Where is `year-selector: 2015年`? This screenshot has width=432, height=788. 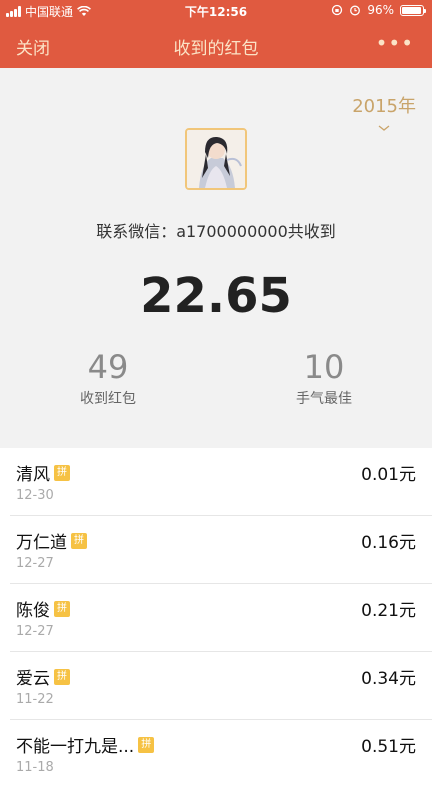
year-selector: 2015年 is located at coordinates (384, 113).